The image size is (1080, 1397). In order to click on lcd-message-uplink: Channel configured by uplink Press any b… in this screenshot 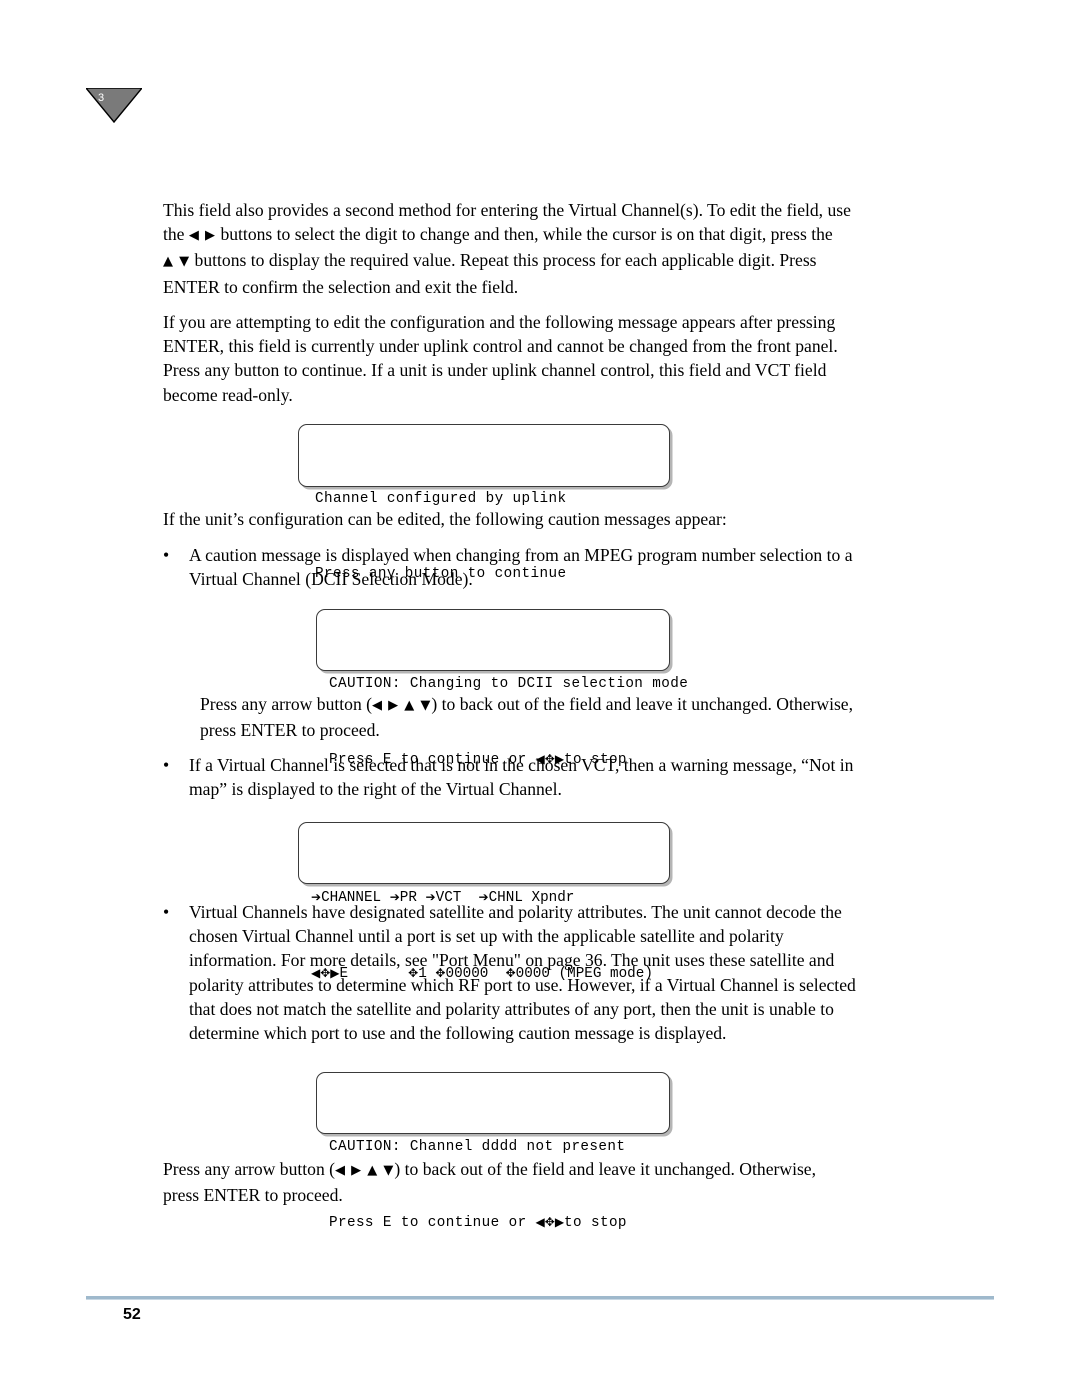, I will do `click(484, 503)`.